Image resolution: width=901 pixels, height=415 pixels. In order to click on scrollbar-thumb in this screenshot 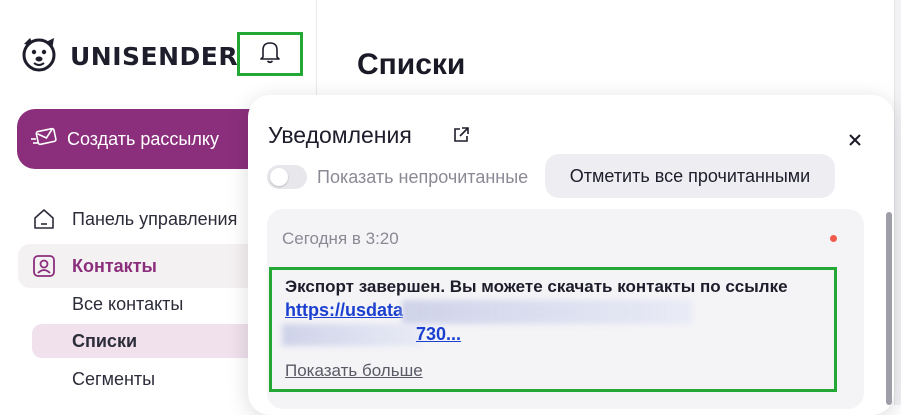, I will do `click(889, 308)`.